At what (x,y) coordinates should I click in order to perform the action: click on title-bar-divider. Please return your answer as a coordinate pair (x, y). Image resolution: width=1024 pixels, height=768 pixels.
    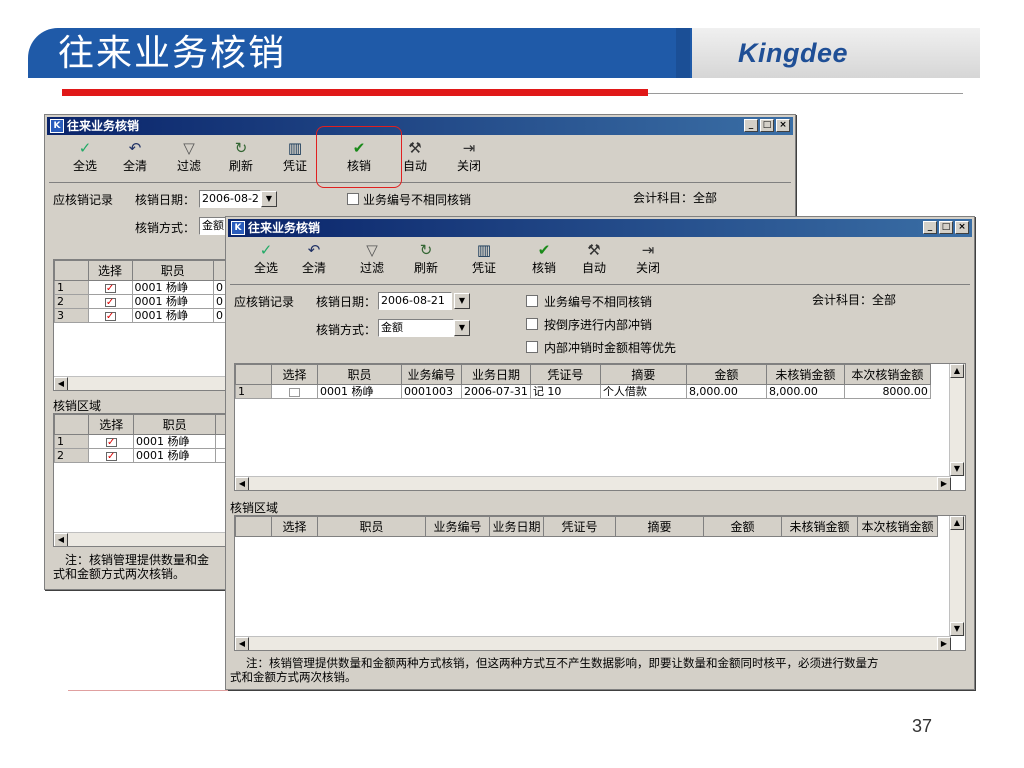
    Looking at the image, I should click on (683, 53).